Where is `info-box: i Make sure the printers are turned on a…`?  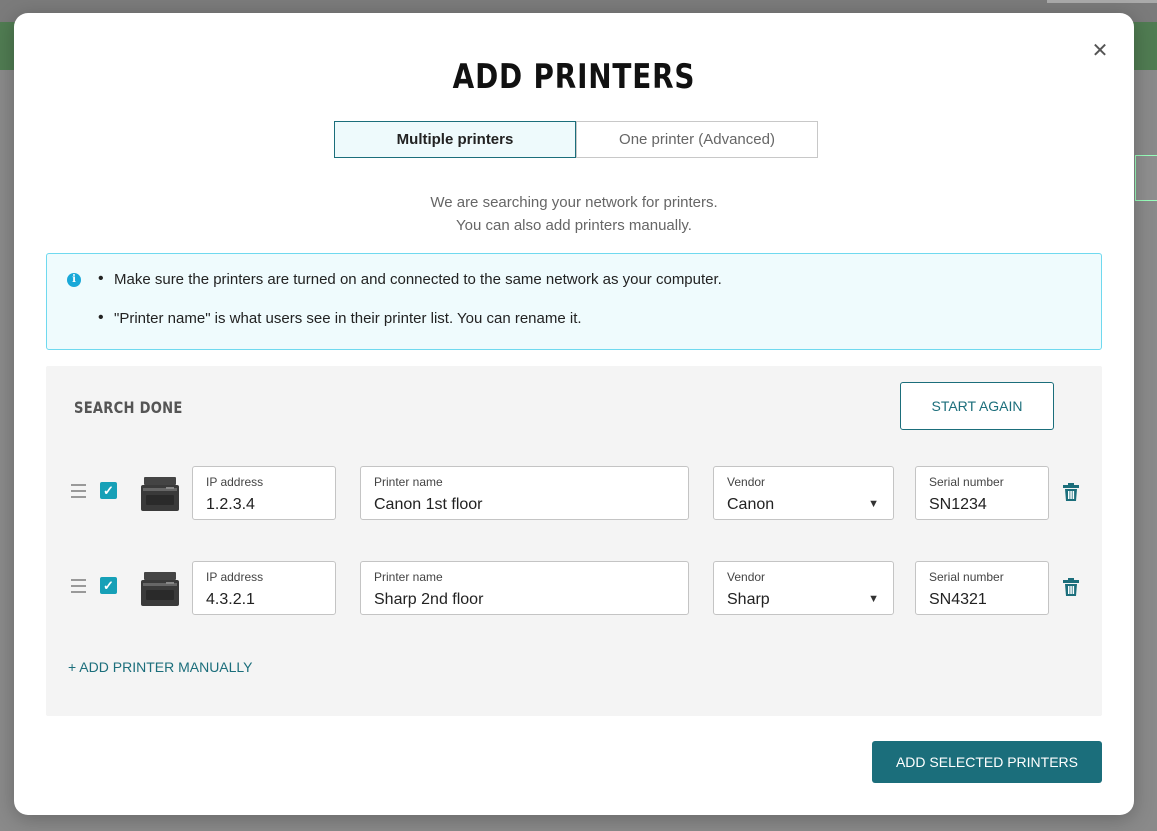
info-box: i Make sure the printers are turned on a… is located at coordinates (574, 301).